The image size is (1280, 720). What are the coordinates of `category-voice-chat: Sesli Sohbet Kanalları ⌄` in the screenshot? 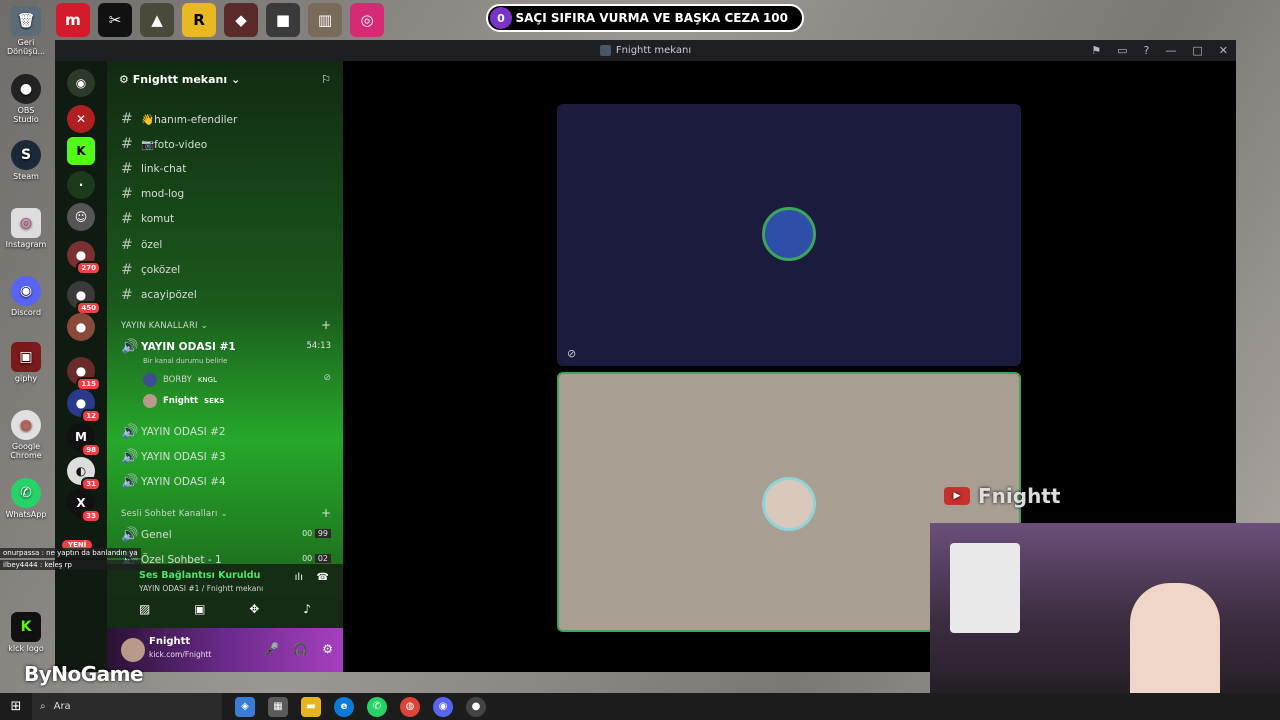 It's located at (174, 514).